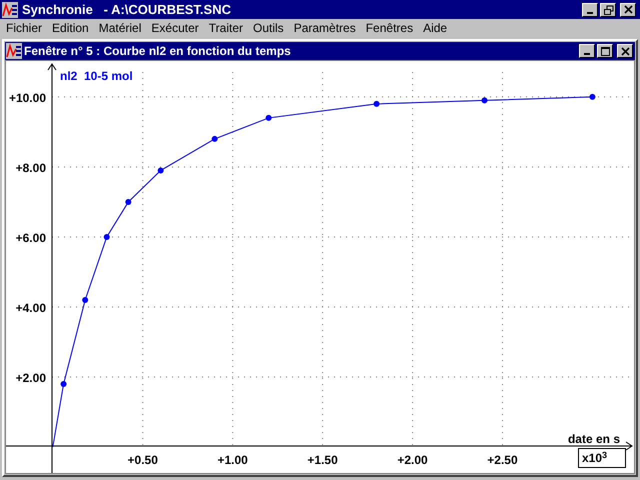 This screenshot has width=640, height=480. What do you see at coordinates (70, 28) in the screenshot?
I see `menu-item: Edition` at bounding box center [70, 28].